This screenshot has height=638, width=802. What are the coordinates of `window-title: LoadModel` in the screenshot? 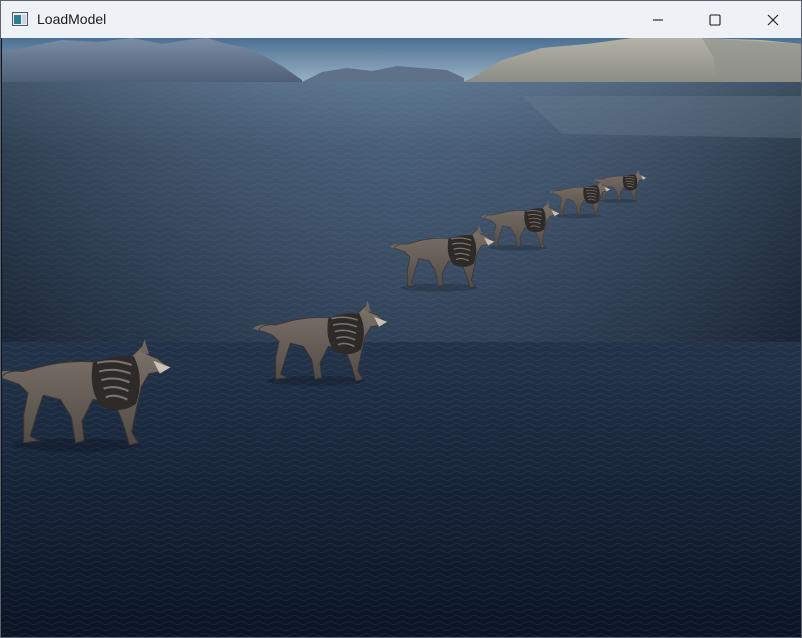 It's located at (72, 19).